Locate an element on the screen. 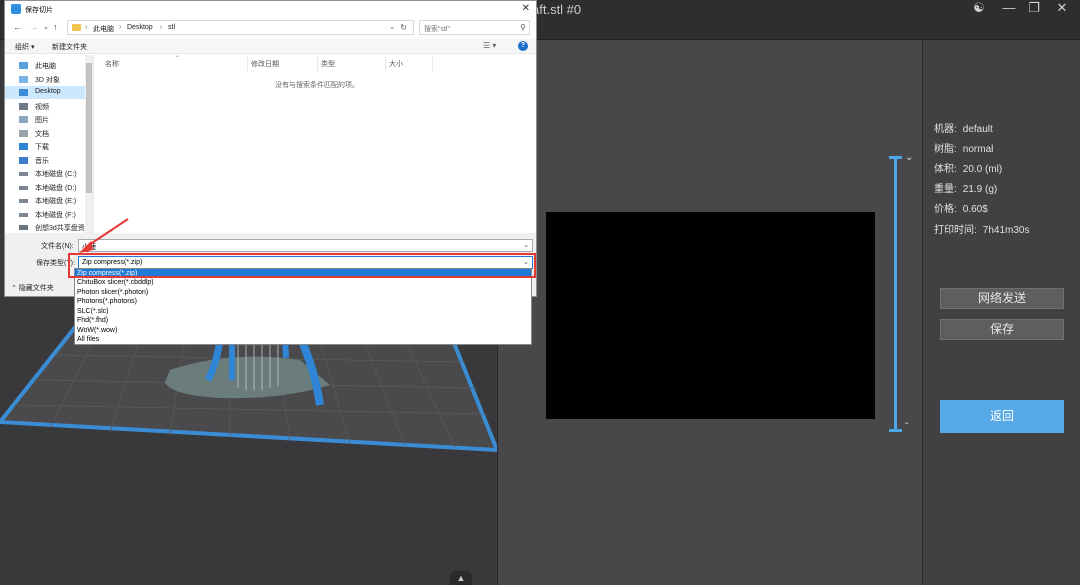 This screenshot has width=1080, height=585. slider-track is located at coordinates (895, 294).